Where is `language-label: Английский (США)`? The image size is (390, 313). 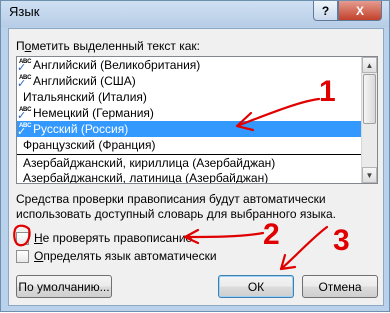 language-label: Английский (США) is located at coordinates (84, 81).